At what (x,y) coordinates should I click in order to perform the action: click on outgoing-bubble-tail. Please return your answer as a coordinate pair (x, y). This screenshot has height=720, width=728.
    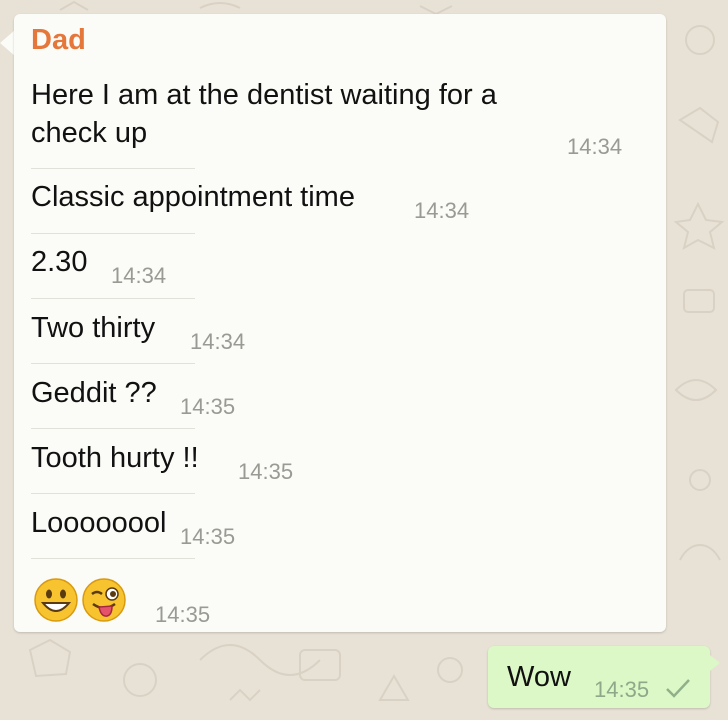
    Looking at the image, I should click on (713, 663).